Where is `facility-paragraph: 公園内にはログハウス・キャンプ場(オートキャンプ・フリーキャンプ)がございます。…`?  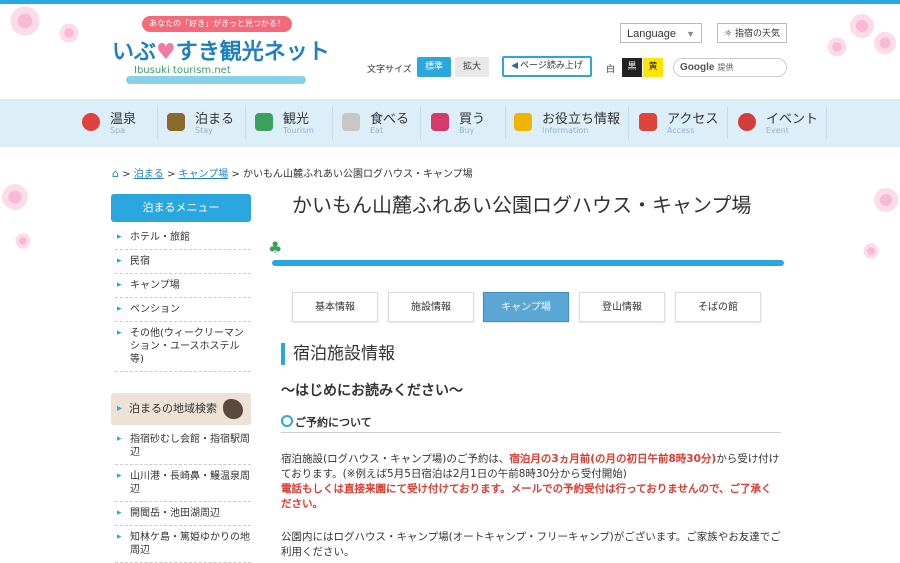 facility-paragraph: 公園内にはログハウス・キャンプ場(オートキャンプ・フリーキャンプ)がございます。… is located at coordinates (531, 544).